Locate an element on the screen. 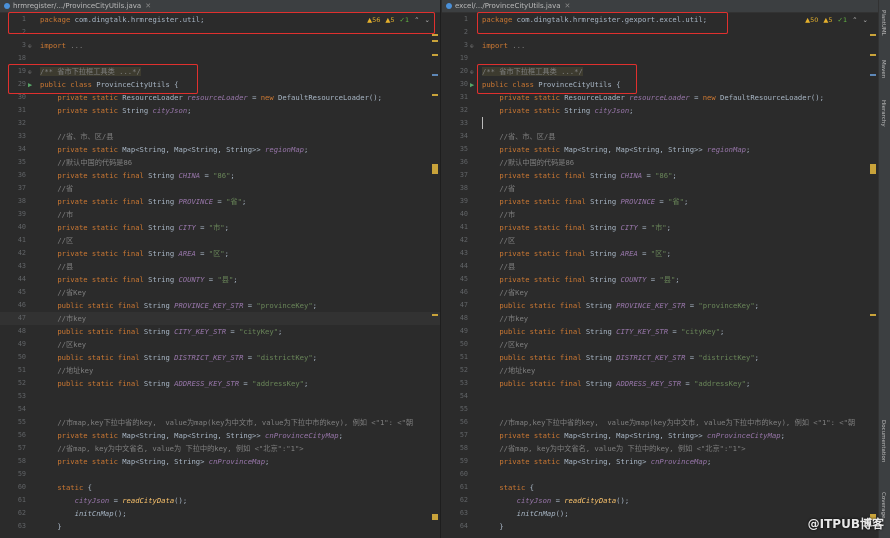 Image resolution: width=890 pixels, height=538 pixels. gutter: ⊕ is located at coordinates (474, 45).